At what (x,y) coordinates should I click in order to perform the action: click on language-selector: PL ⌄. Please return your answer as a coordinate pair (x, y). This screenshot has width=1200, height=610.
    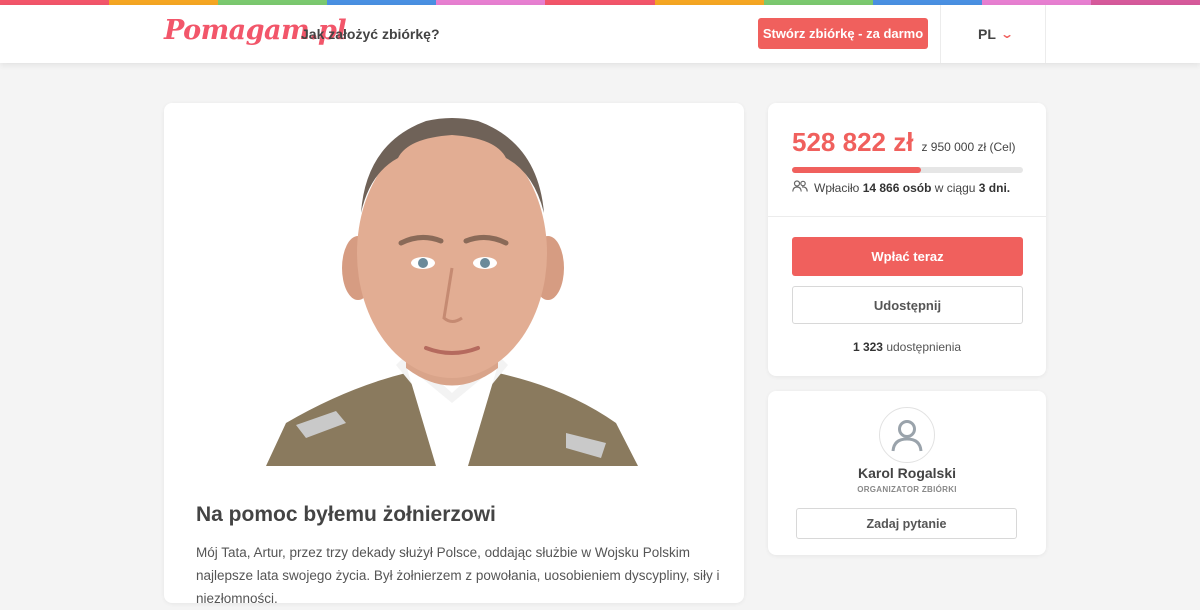
    Looking at the image, I should click on (996, 34).